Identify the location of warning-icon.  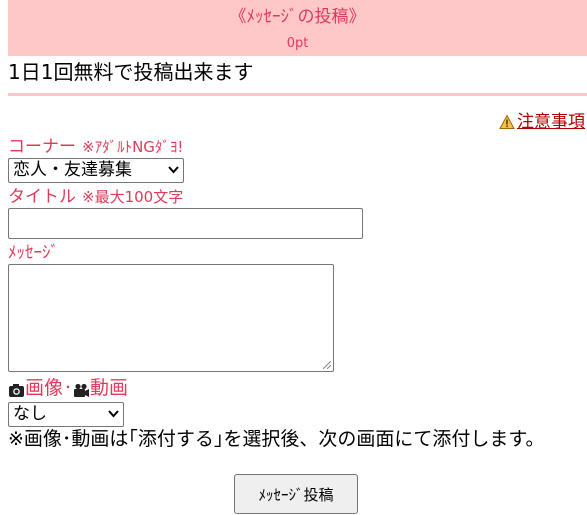
(507, 122).